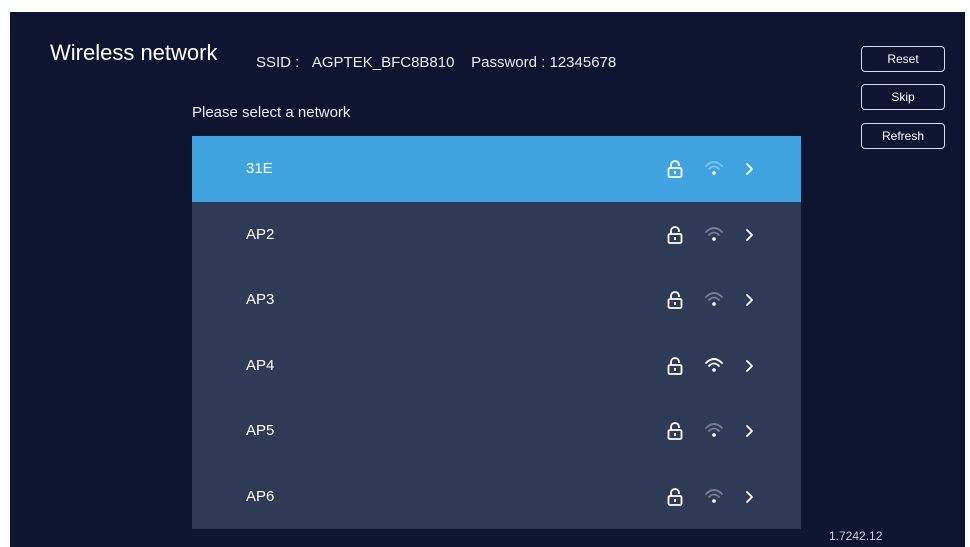 This screenshot has height=547, width=970. What do you see at coordinates (134, 52) in the screenshot?
I see `page-title: Wireless network` at bounding box center [134, 52].